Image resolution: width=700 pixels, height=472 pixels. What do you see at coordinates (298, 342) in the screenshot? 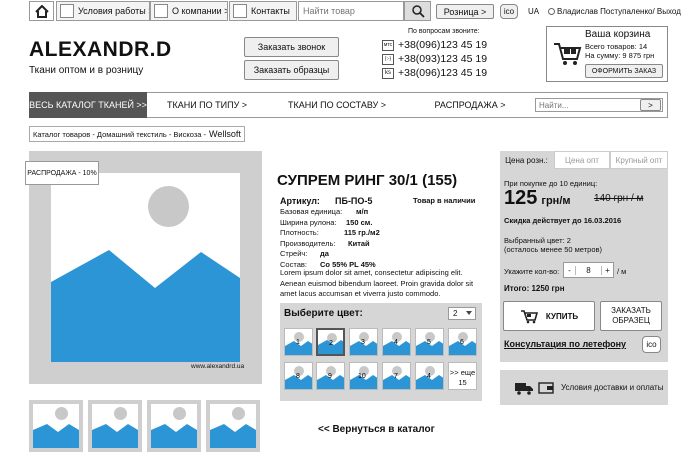
I see `color-swatch: 1` at bounding box center [298, 342].